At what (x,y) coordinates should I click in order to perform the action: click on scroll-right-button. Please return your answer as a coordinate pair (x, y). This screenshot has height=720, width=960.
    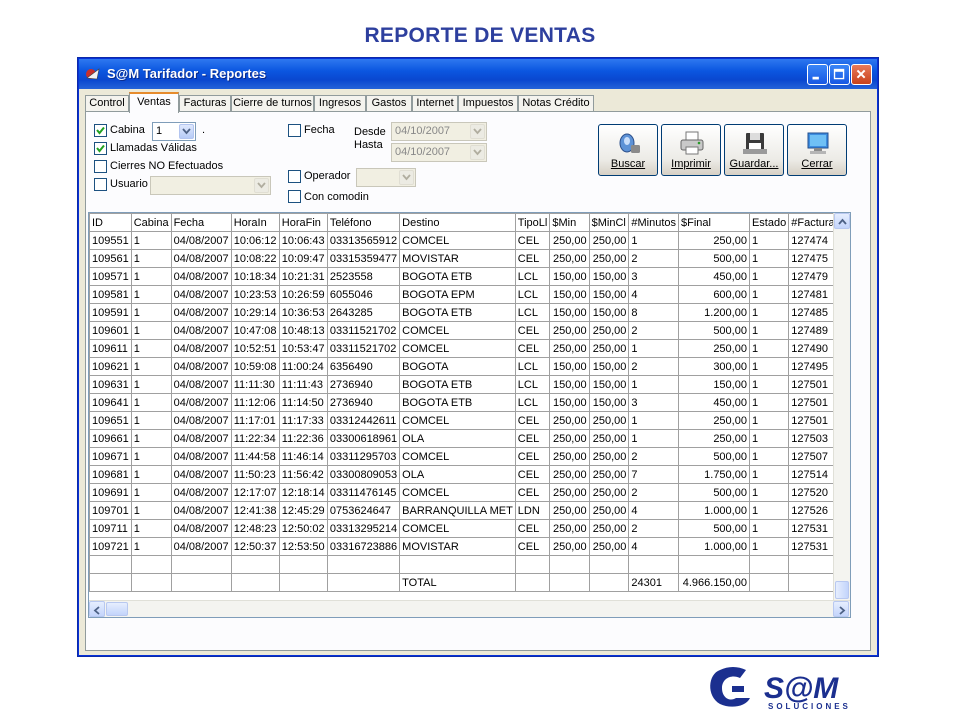
    Looking at the image, I should click on (841, 609).